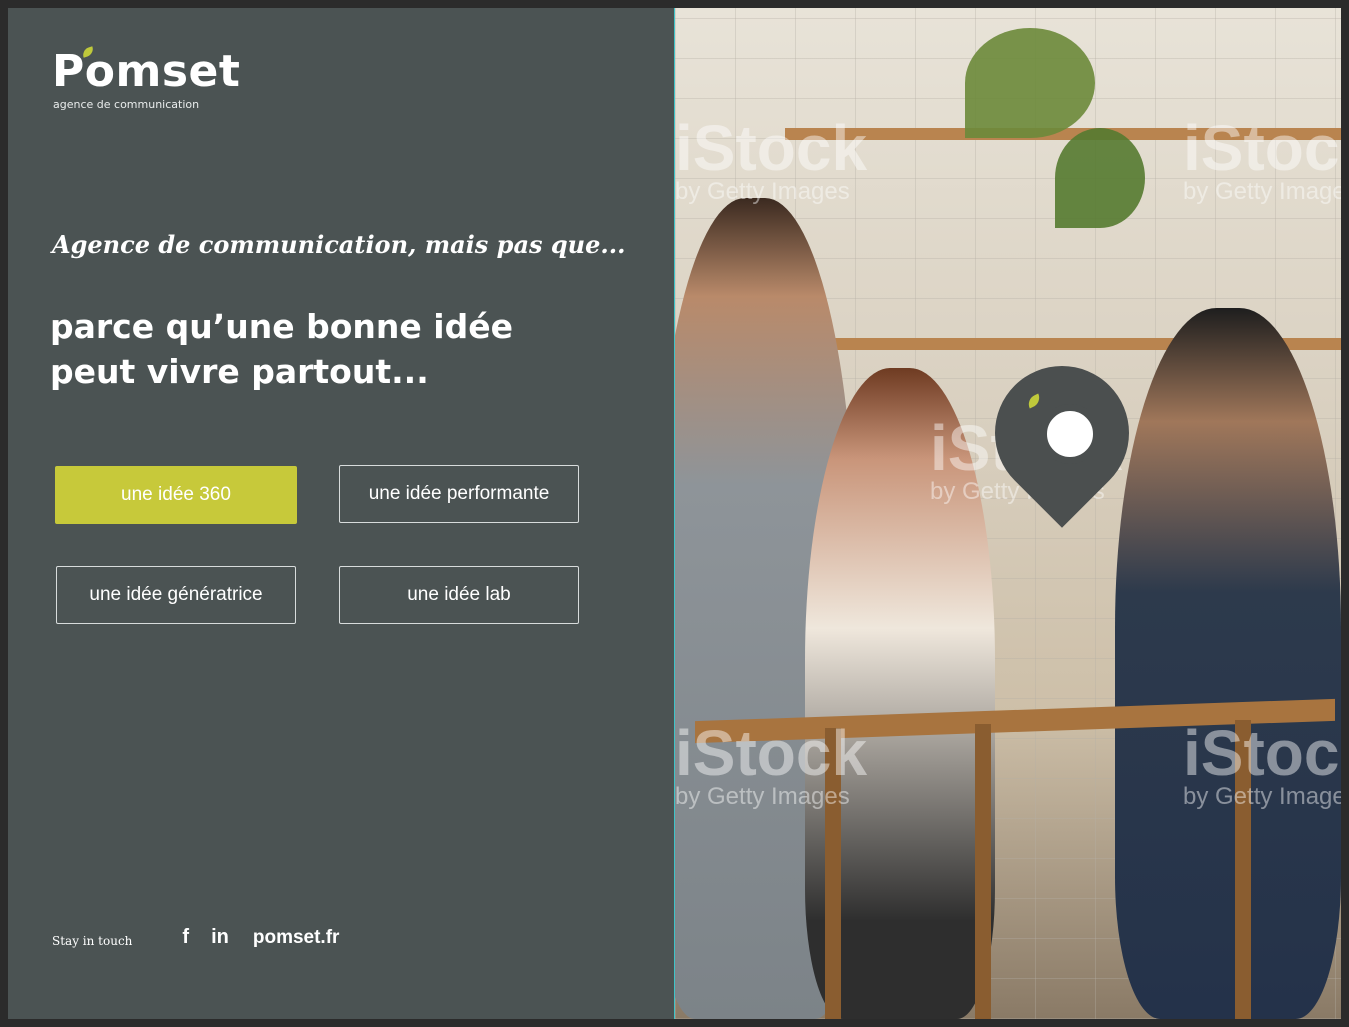 This screenshot has width=1349, height=1027. I want to click on brand-subtitle: agence de communication, so click(126, 104).